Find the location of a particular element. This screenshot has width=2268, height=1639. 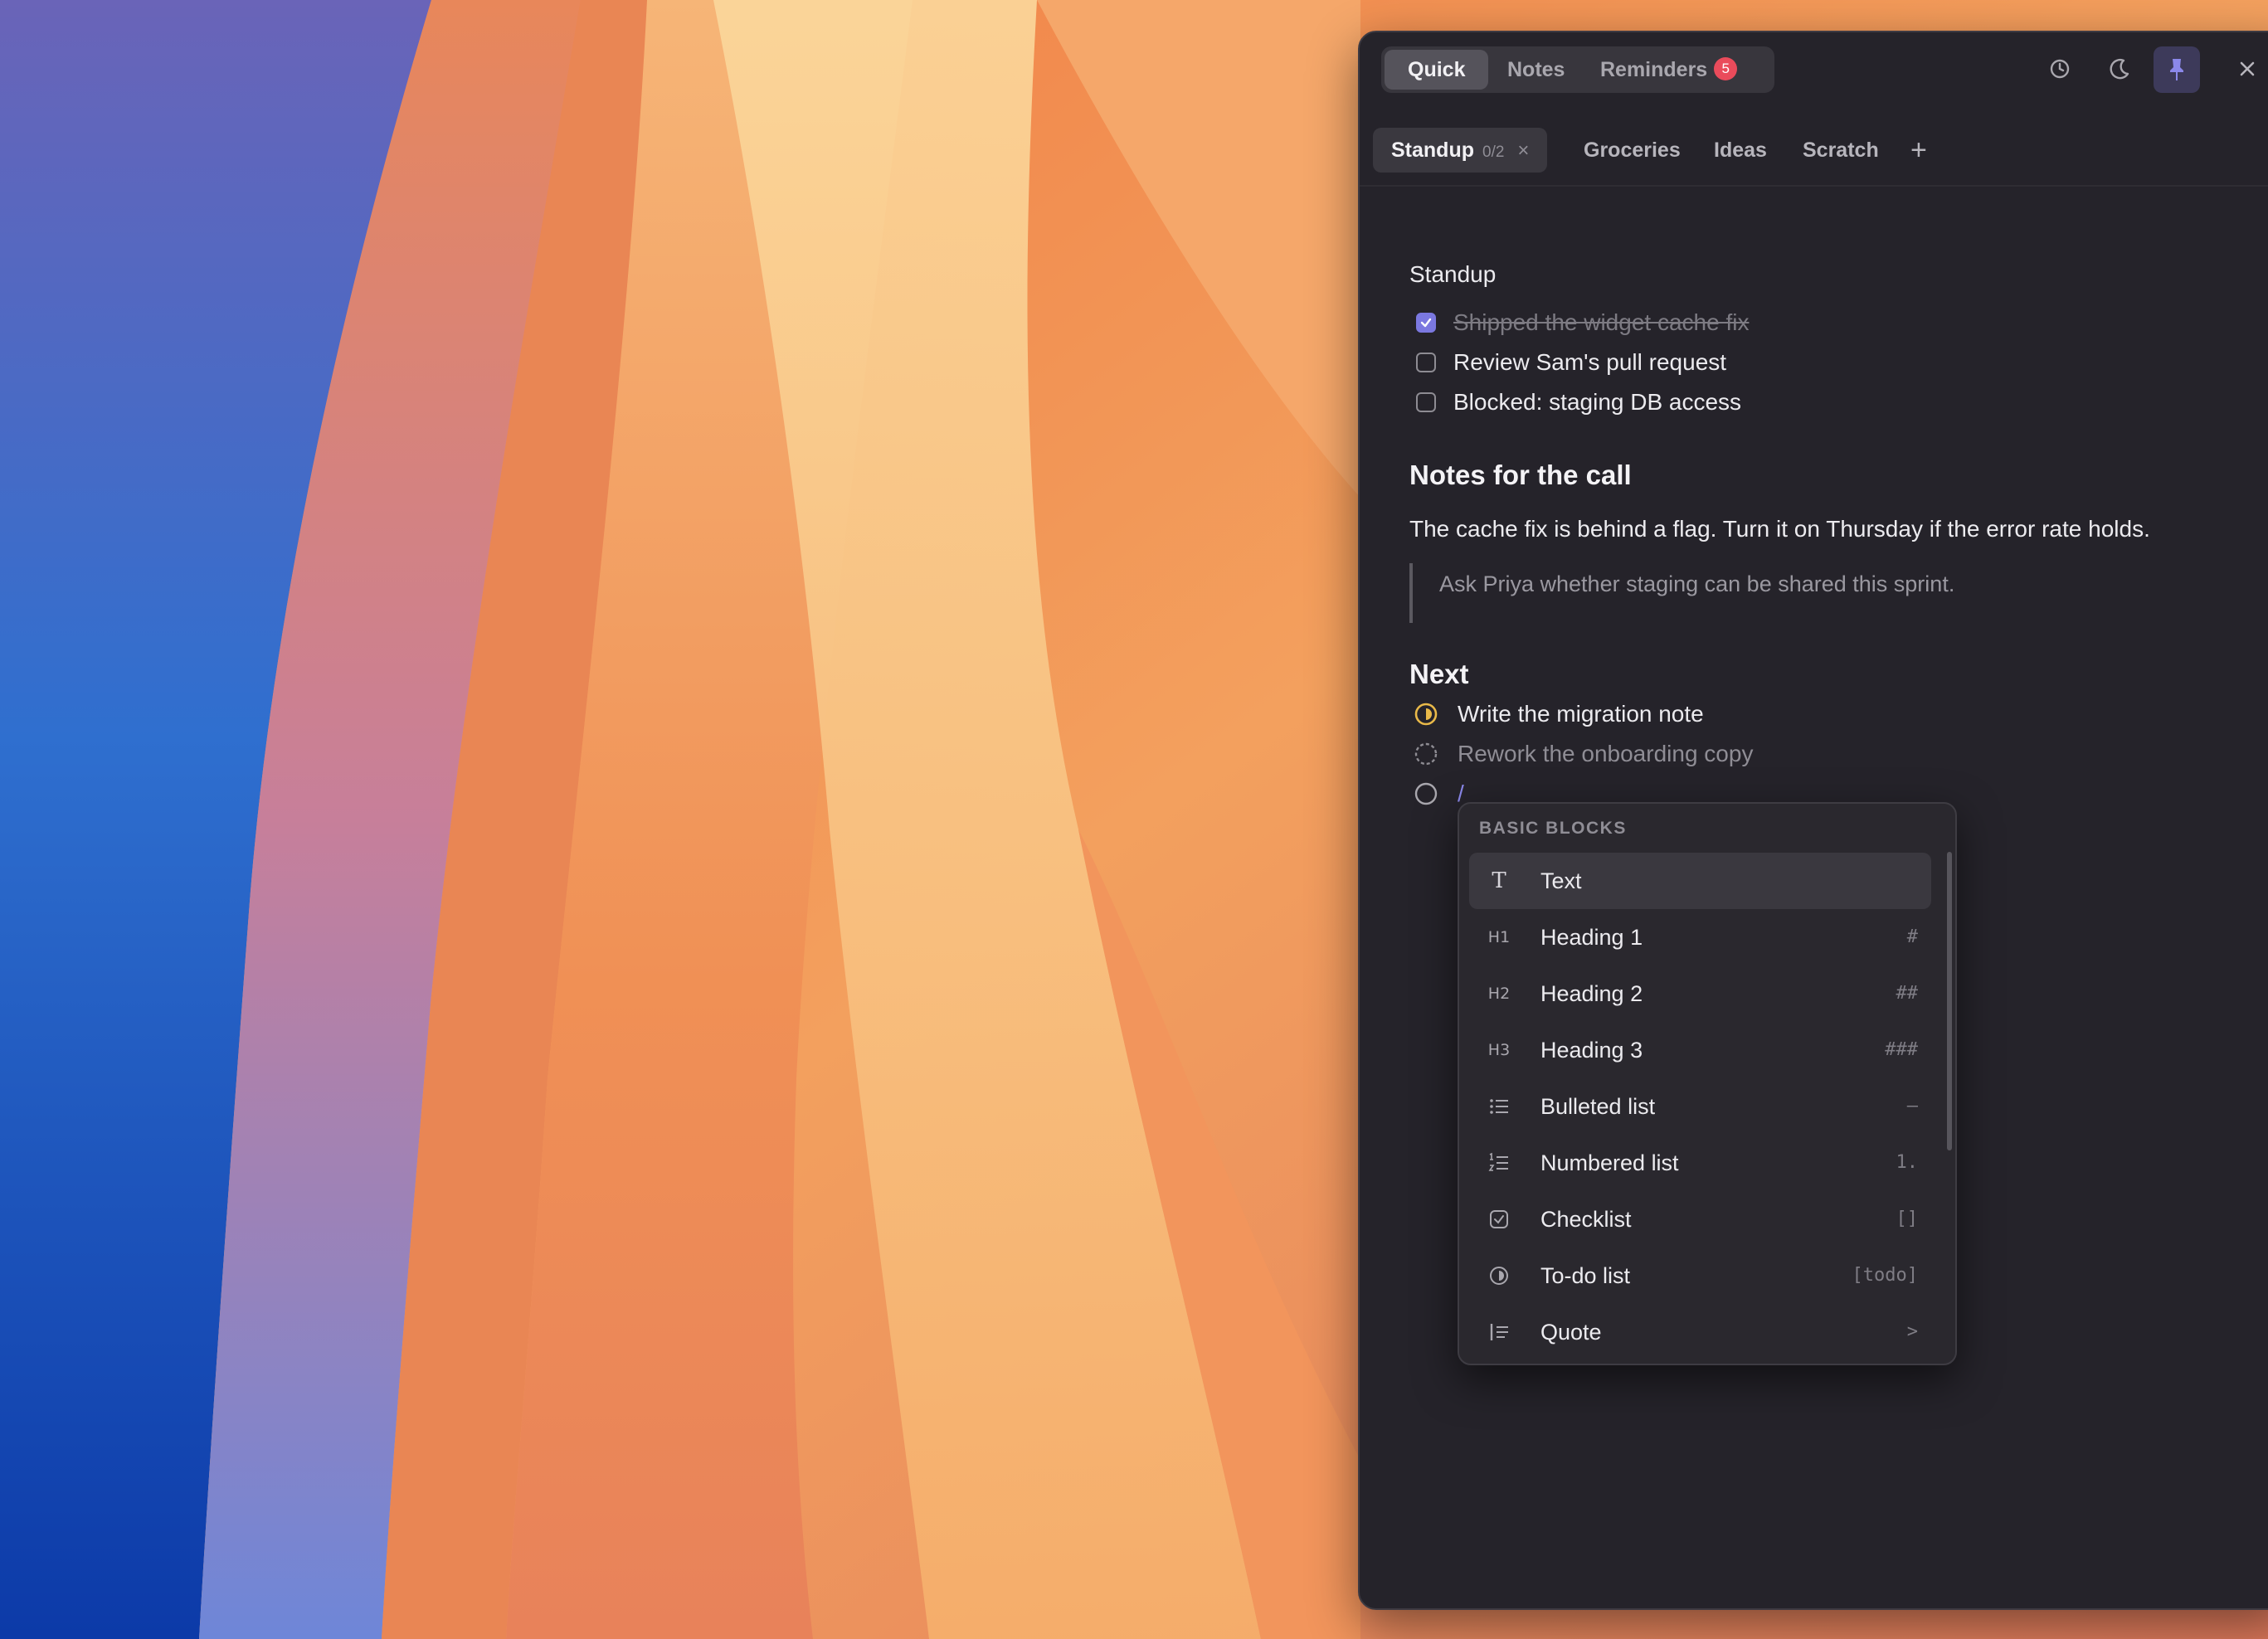

heading-2-icon: H2 is located at coordinates (1499, 994).